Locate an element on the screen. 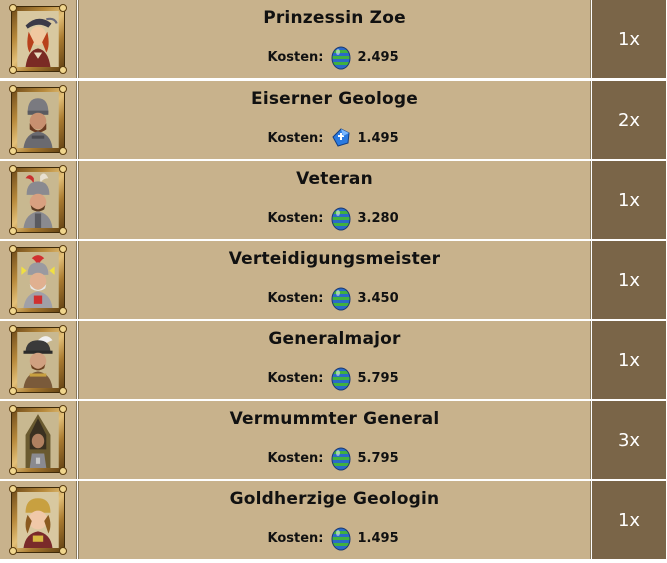  general-row: Verteidigungsmeister Kosten: 3.450 1x is located at coordinates (333, 280).